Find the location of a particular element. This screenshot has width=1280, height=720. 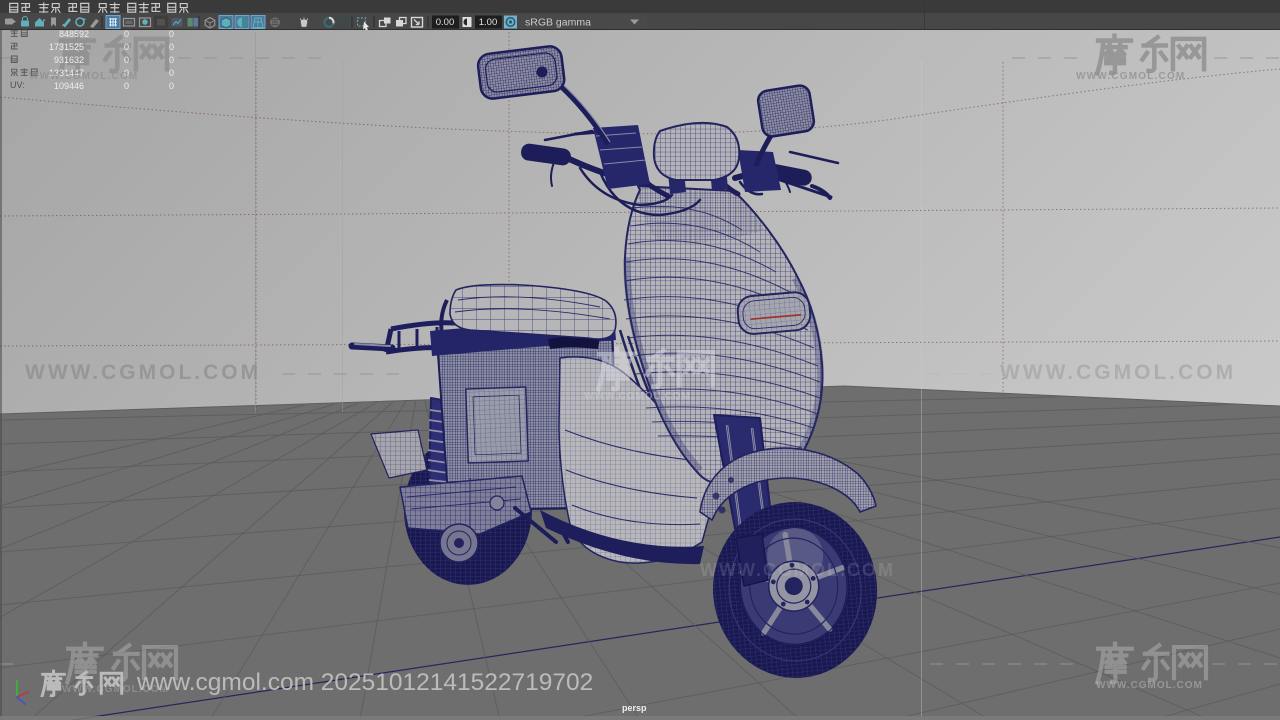

svg-text: 1.00 is located at coordinates (488, 22).